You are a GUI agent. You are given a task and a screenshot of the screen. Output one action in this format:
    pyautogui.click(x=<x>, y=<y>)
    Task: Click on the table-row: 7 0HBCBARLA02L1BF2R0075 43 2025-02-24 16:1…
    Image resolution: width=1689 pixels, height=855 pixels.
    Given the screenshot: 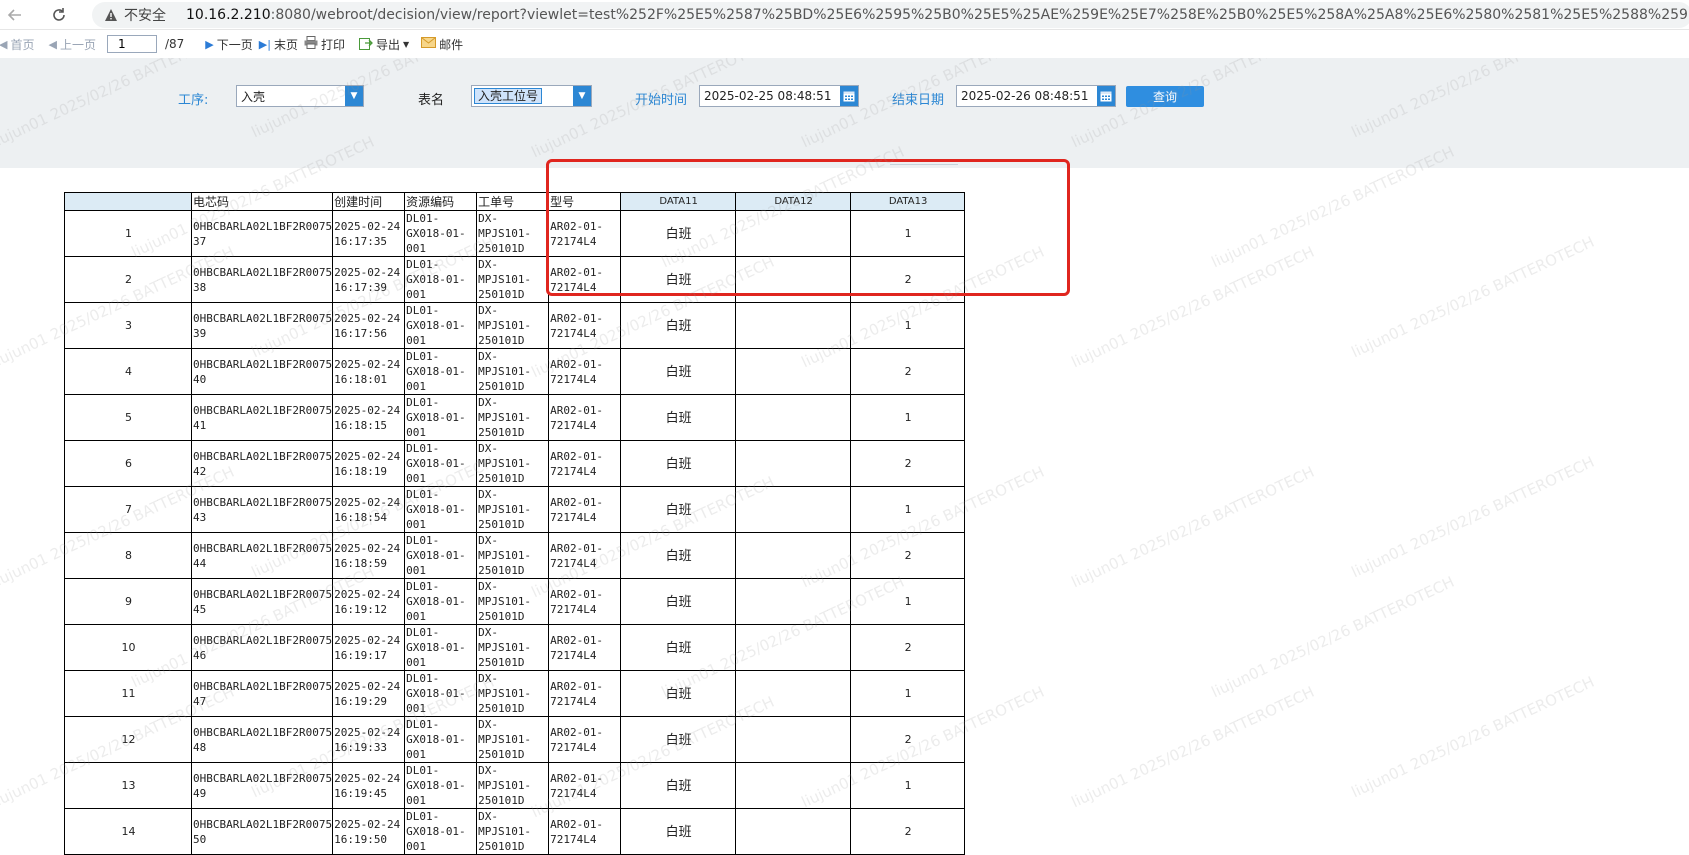 What is the action you would take?
    pyautogui.click(x=515, y=509)
    